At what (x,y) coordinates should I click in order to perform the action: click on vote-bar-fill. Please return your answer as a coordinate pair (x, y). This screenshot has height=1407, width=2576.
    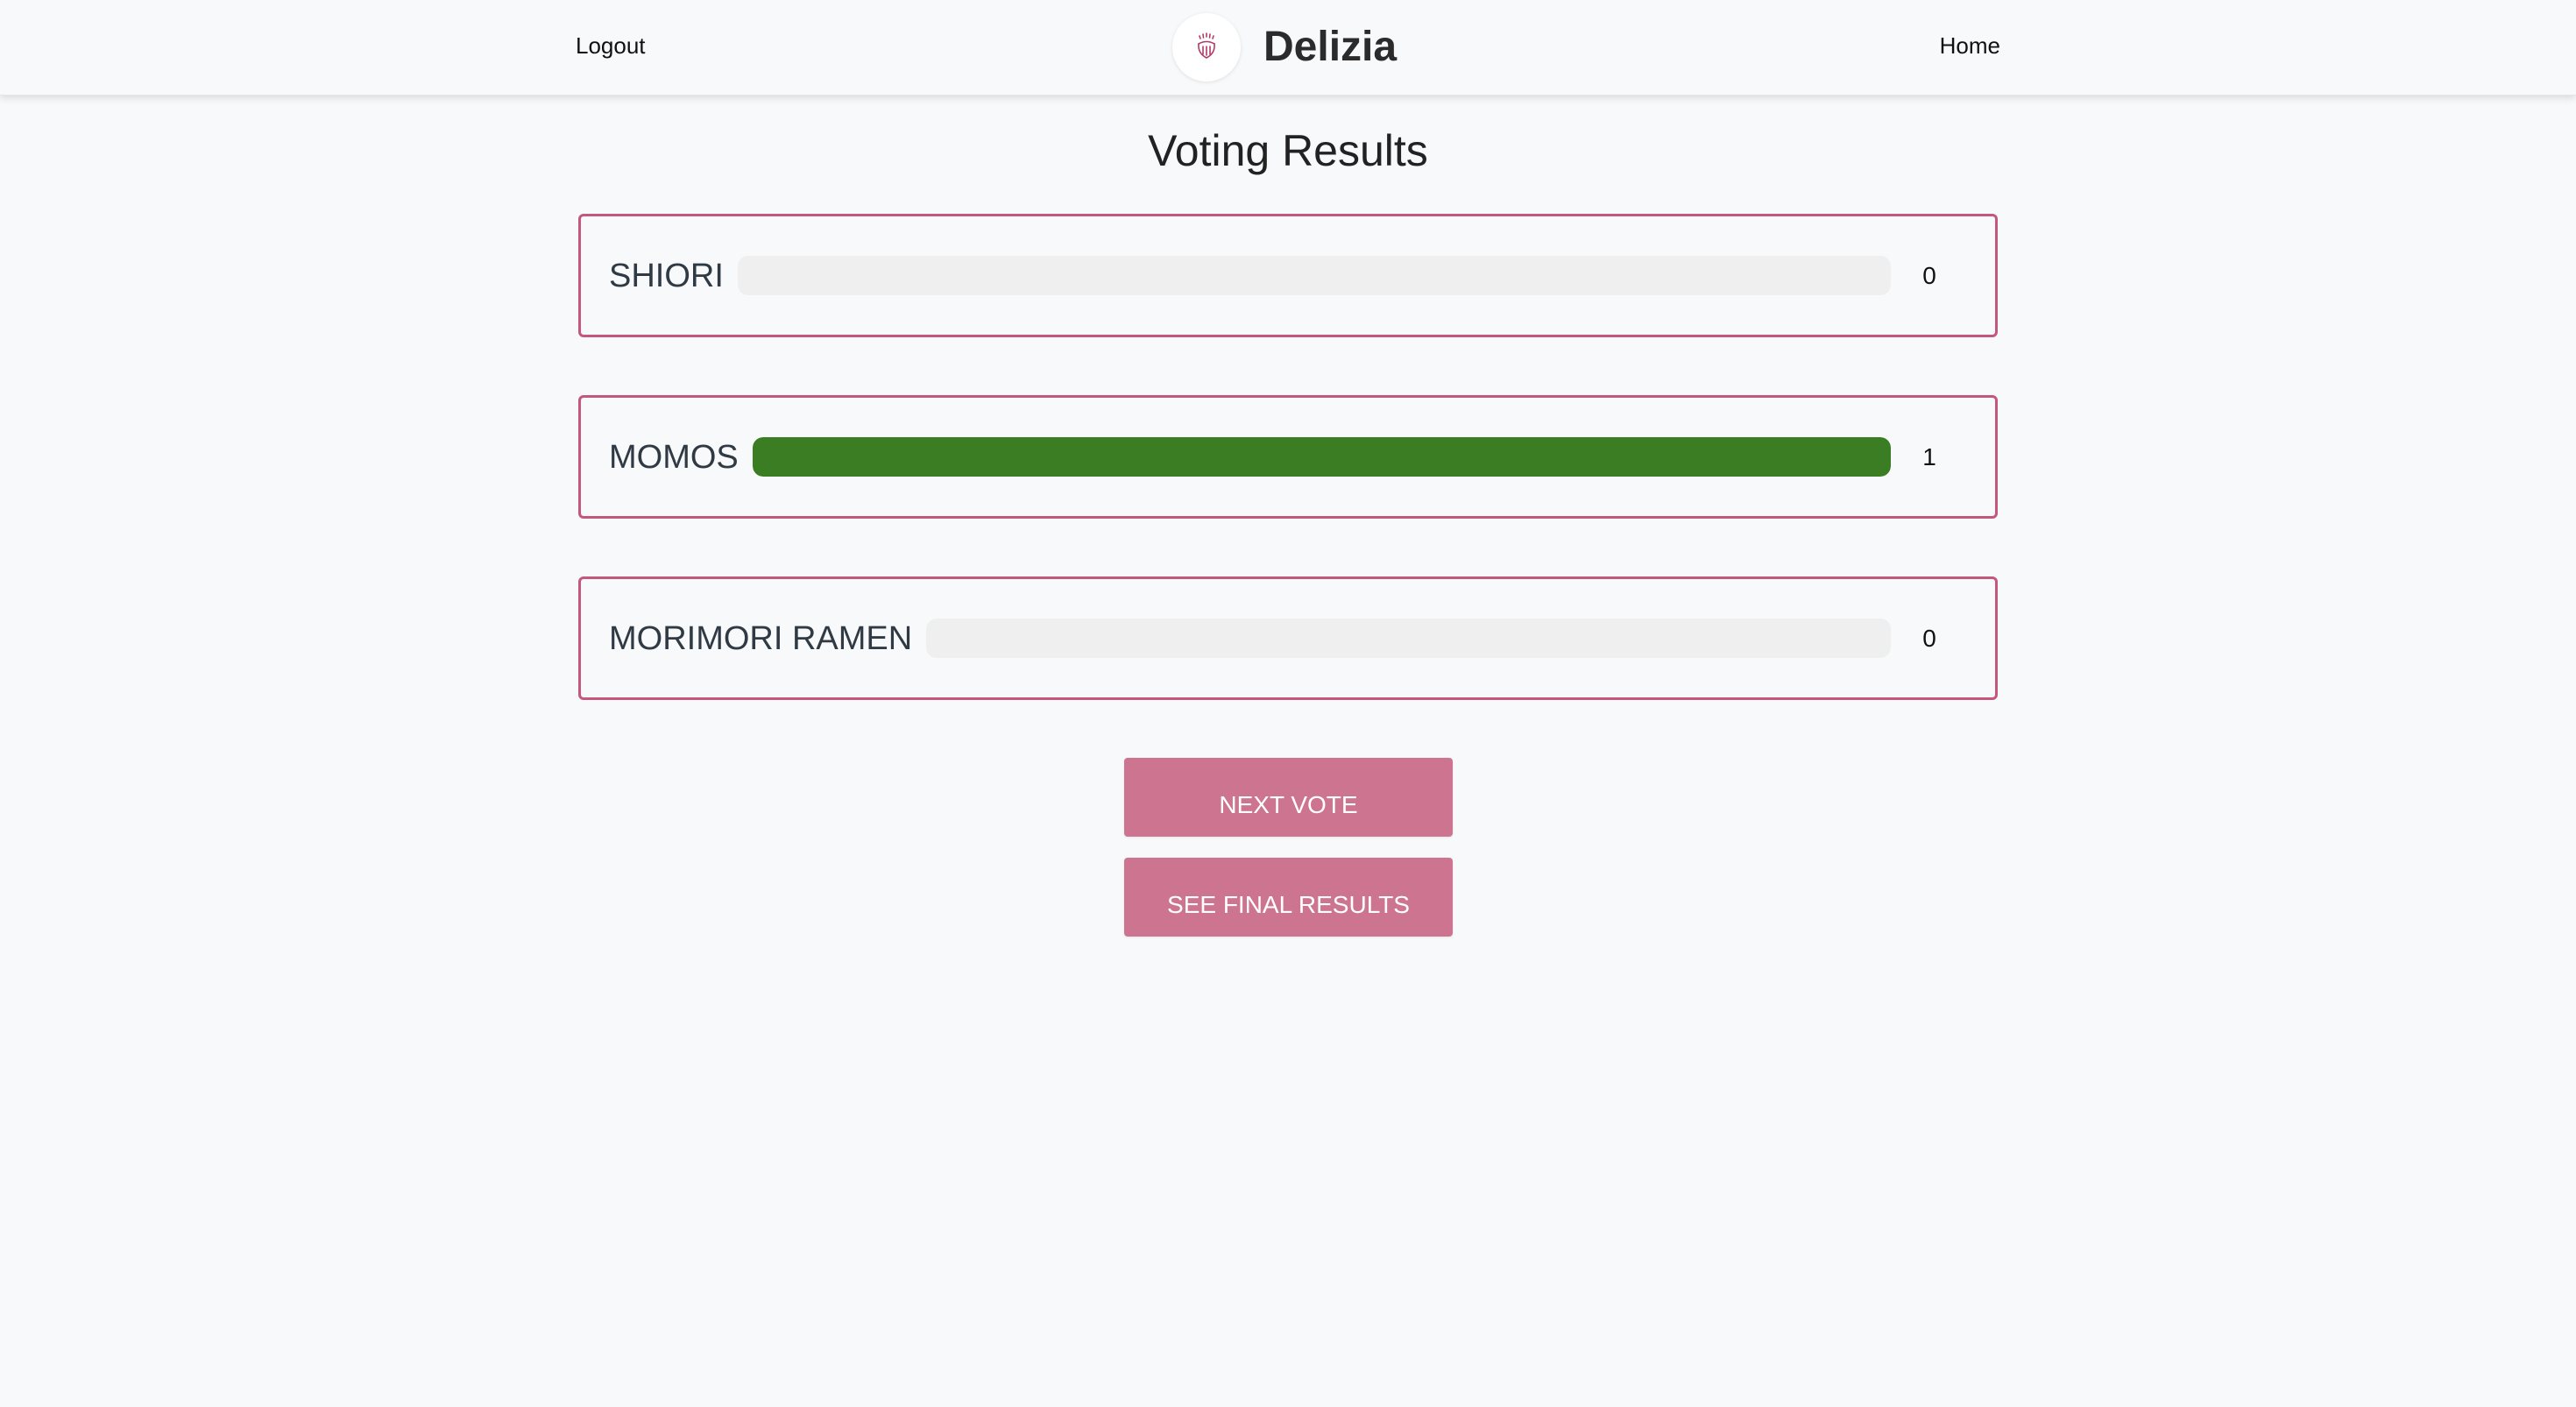
    Looking at the image, I should click on (1321, 457).